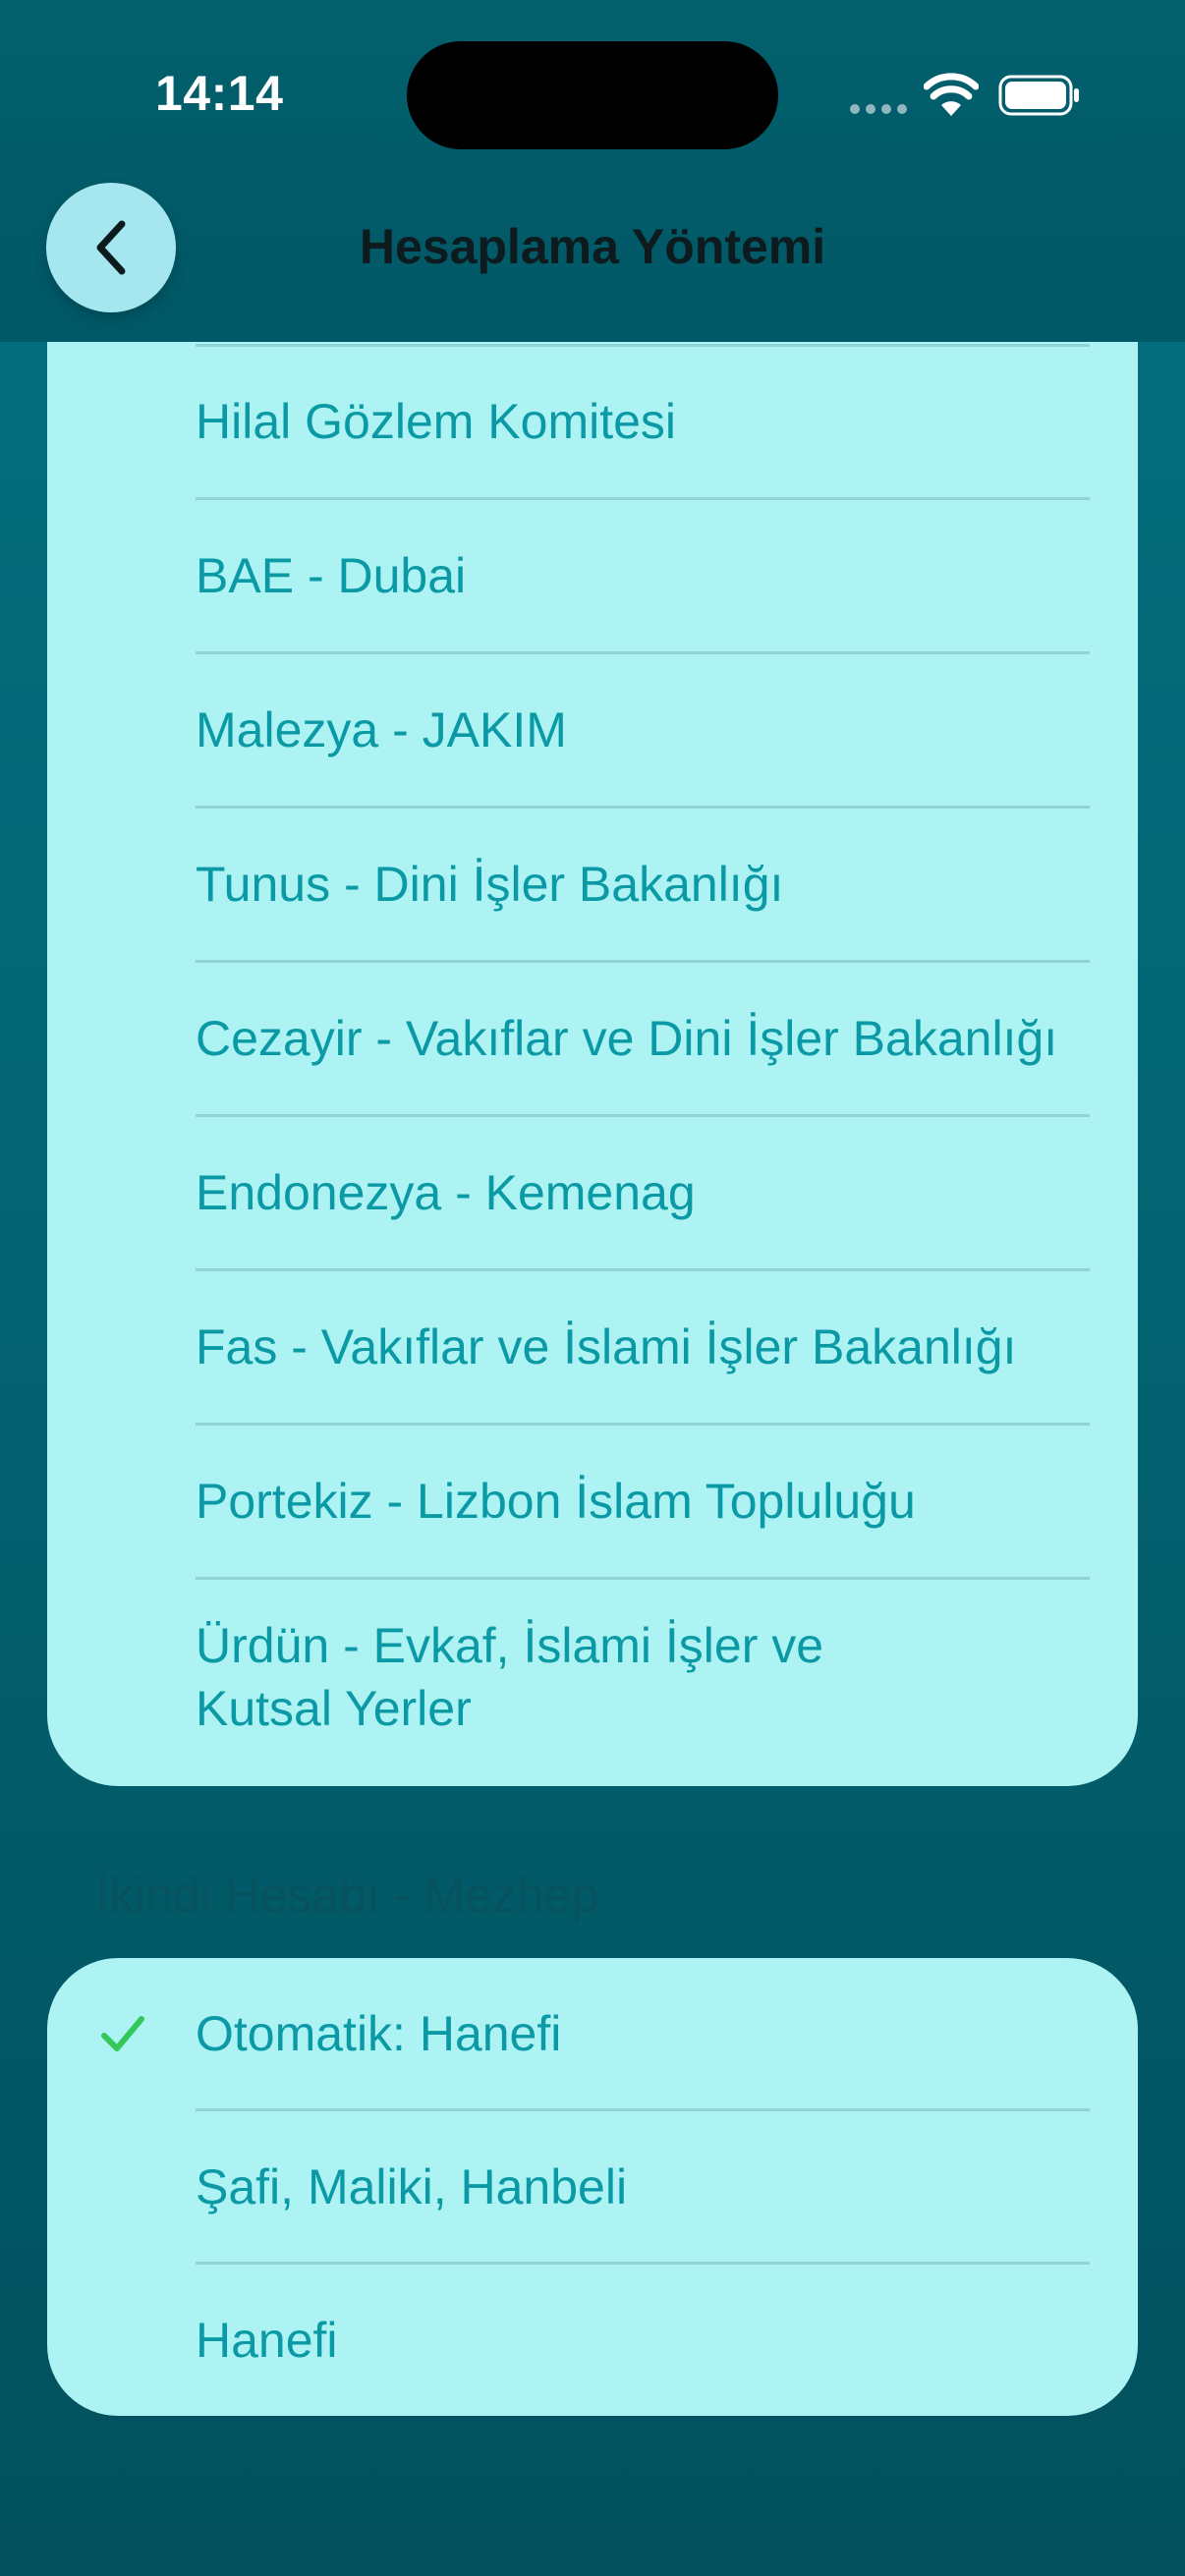  What do you see at coordinates (606, 1346) in the screenshot?
I see `method-label: Fas - Vakıflar ve İslami İşler Bakanlığı` at bounding box center [606, 1346].